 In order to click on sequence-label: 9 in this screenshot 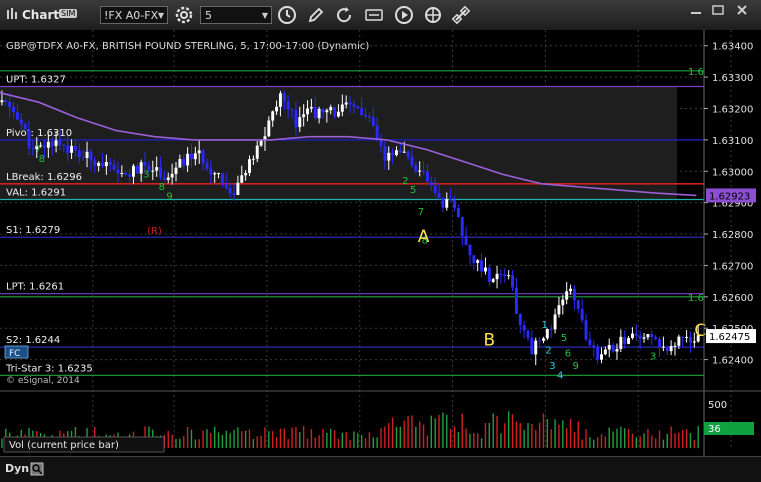, I will do `click(575, 366)`.